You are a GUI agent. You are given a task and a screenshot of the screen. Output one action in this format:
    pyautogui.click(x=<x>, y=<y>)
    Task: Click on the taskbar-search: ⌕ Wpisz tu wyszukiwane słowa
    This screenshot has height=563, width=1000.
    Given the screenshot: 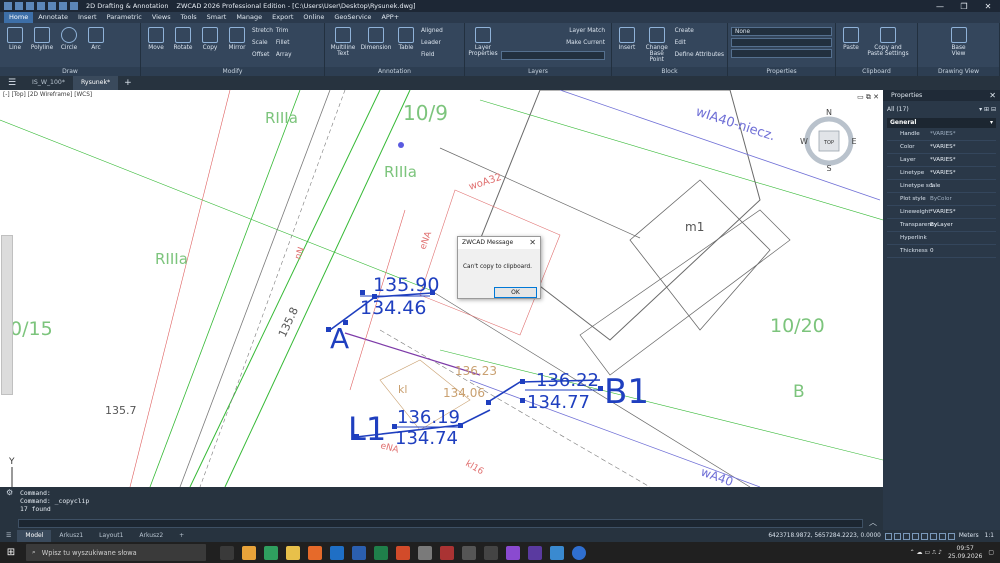 What is the action you would take?
    pyautogui.click(x=116, y=552)
    